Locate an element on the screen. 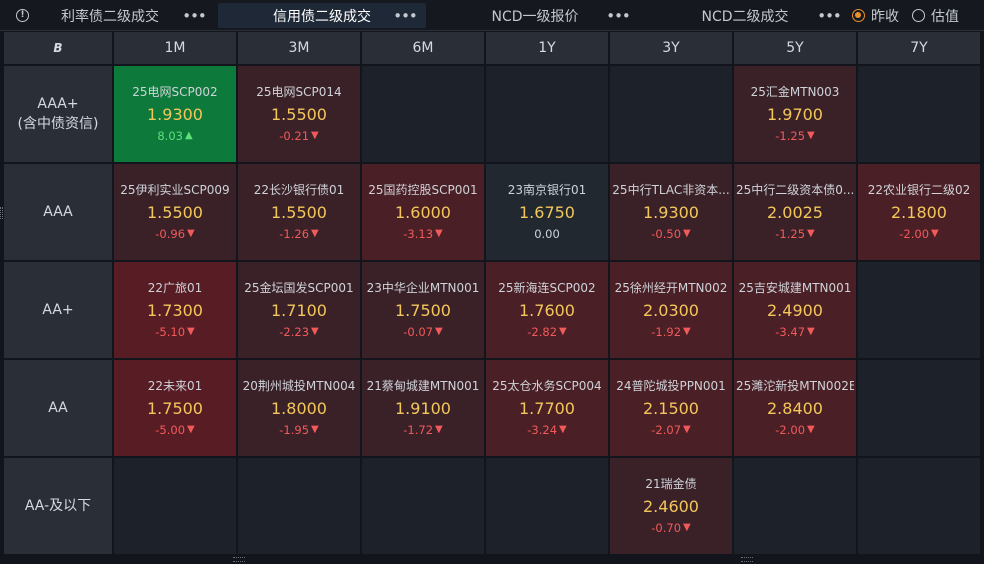 This screenshot has height=564, width=984. corner-header: B is located at coordinates (58, 48).